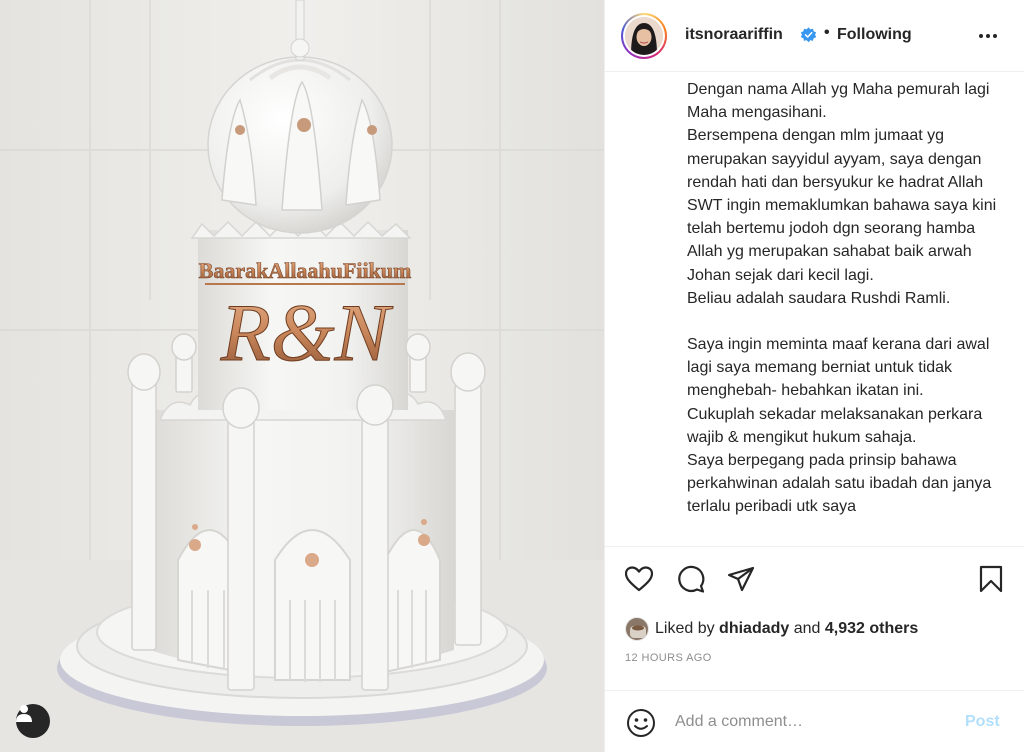  What do you see at coordinates (305, 270) in the screenshot?
I see `topper-text-top: BaarakAllaahuFiikum` at bounding box center [305, 270].